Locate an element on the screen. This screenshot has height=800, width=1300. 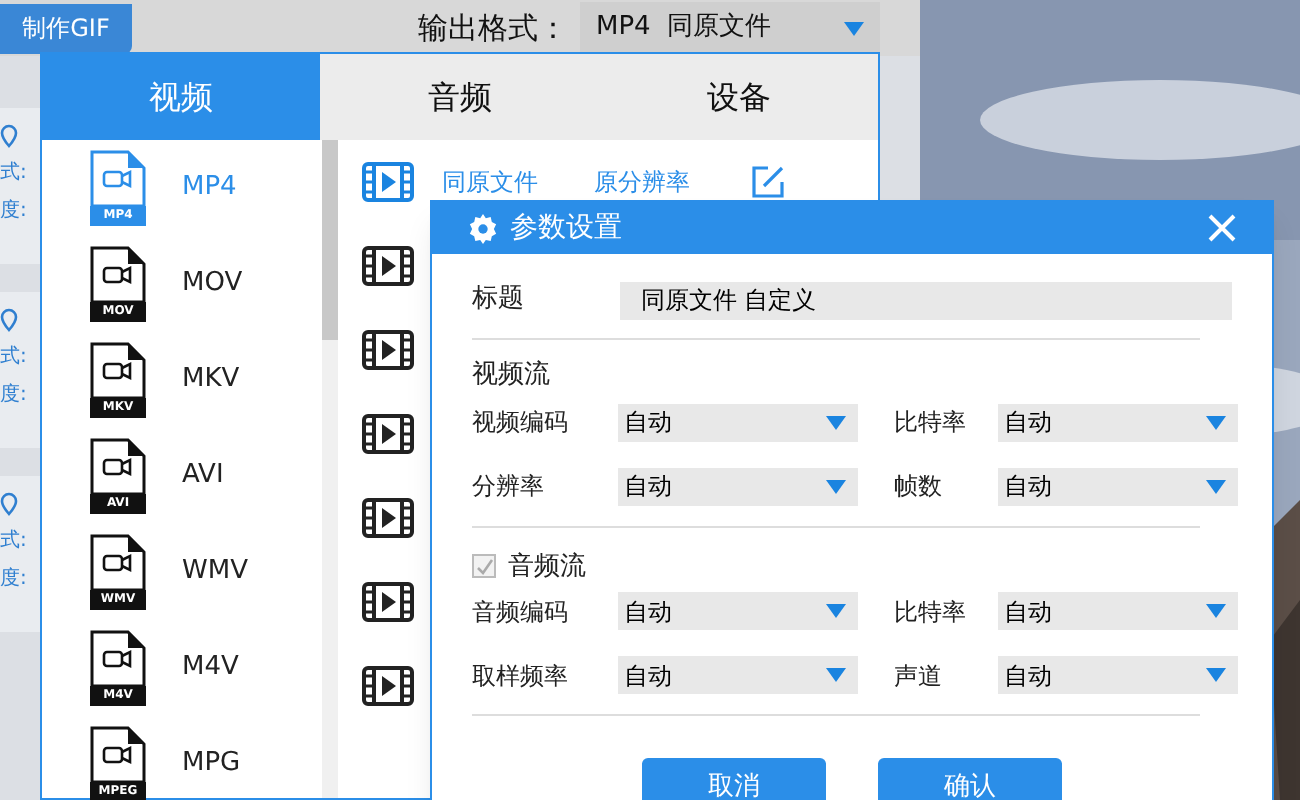
format-tab: 设备 is located at coordinates (738, 97).